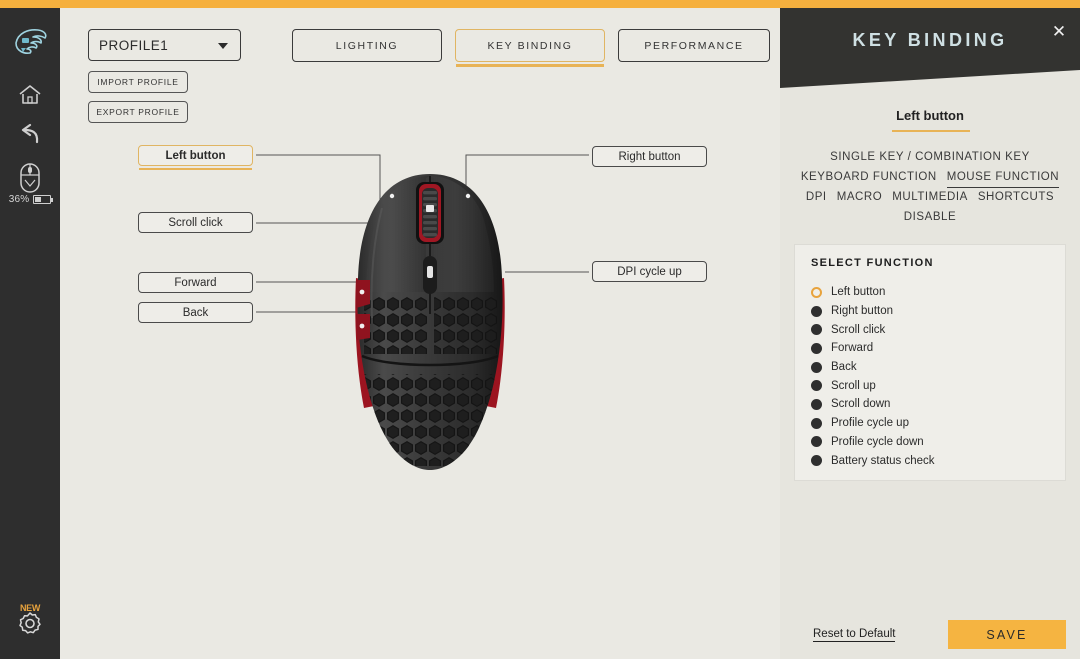 The image size is (1080, 659). Describe the element at coordinates (367, 45) in the screenshot. I see `tab-lighting: LIGHTING` at that location.